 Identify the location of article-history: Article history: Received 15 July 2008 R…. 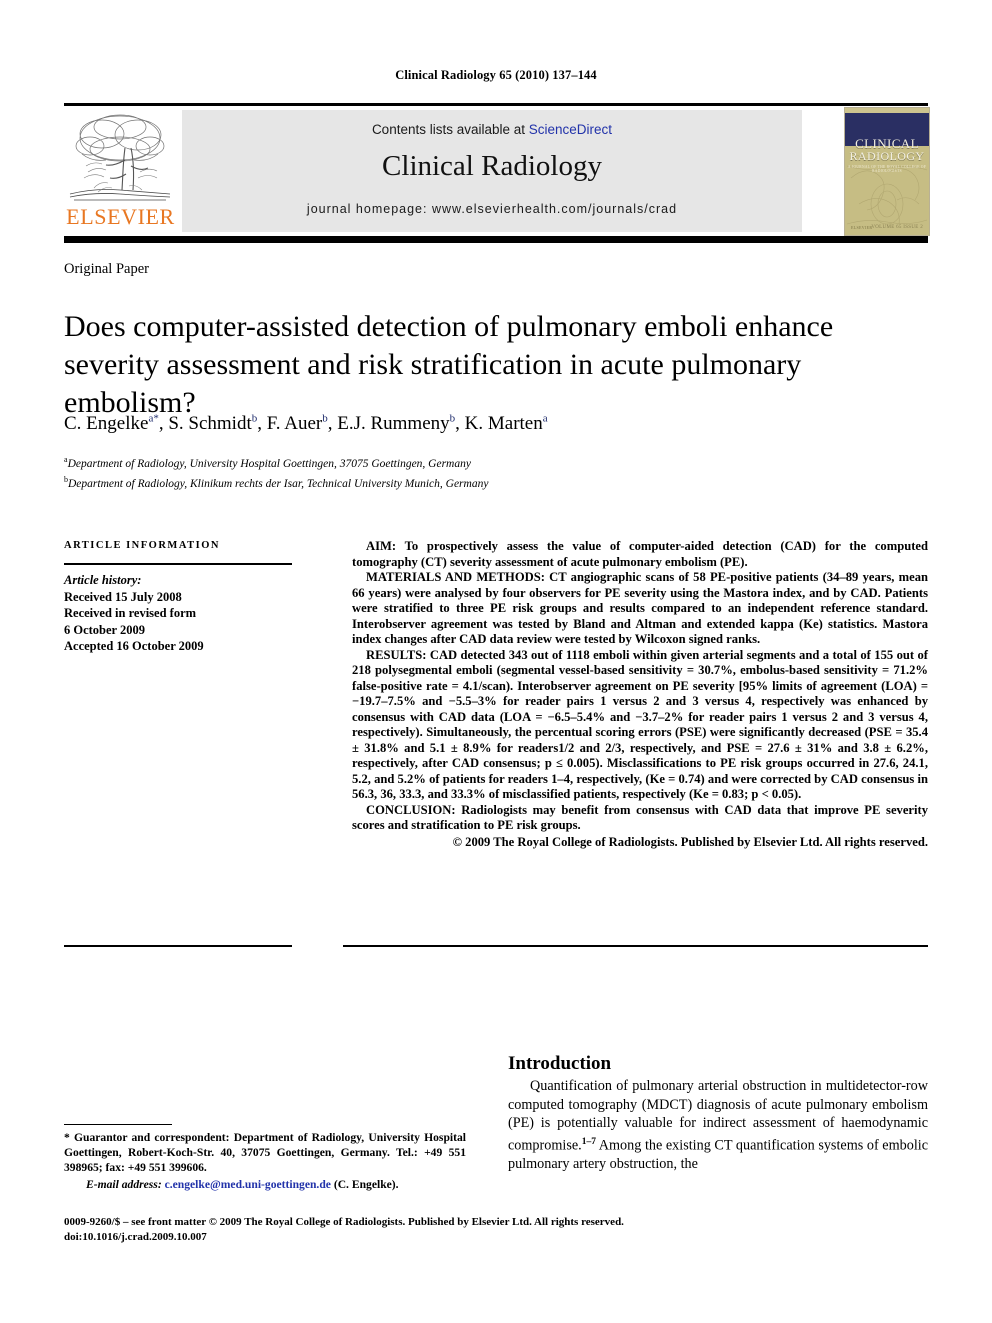
(184, 613).